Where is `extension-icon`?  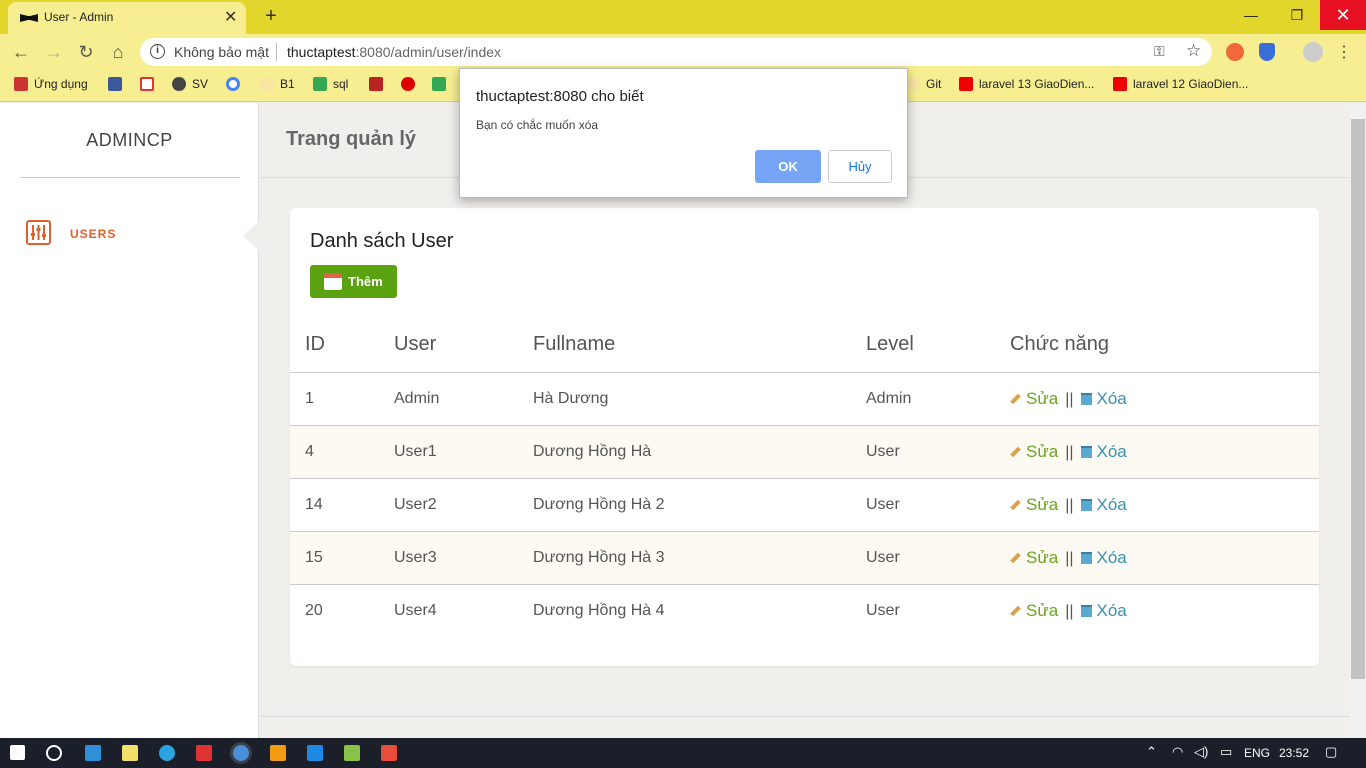 extension-icon is located at coordinates (1235, 52).